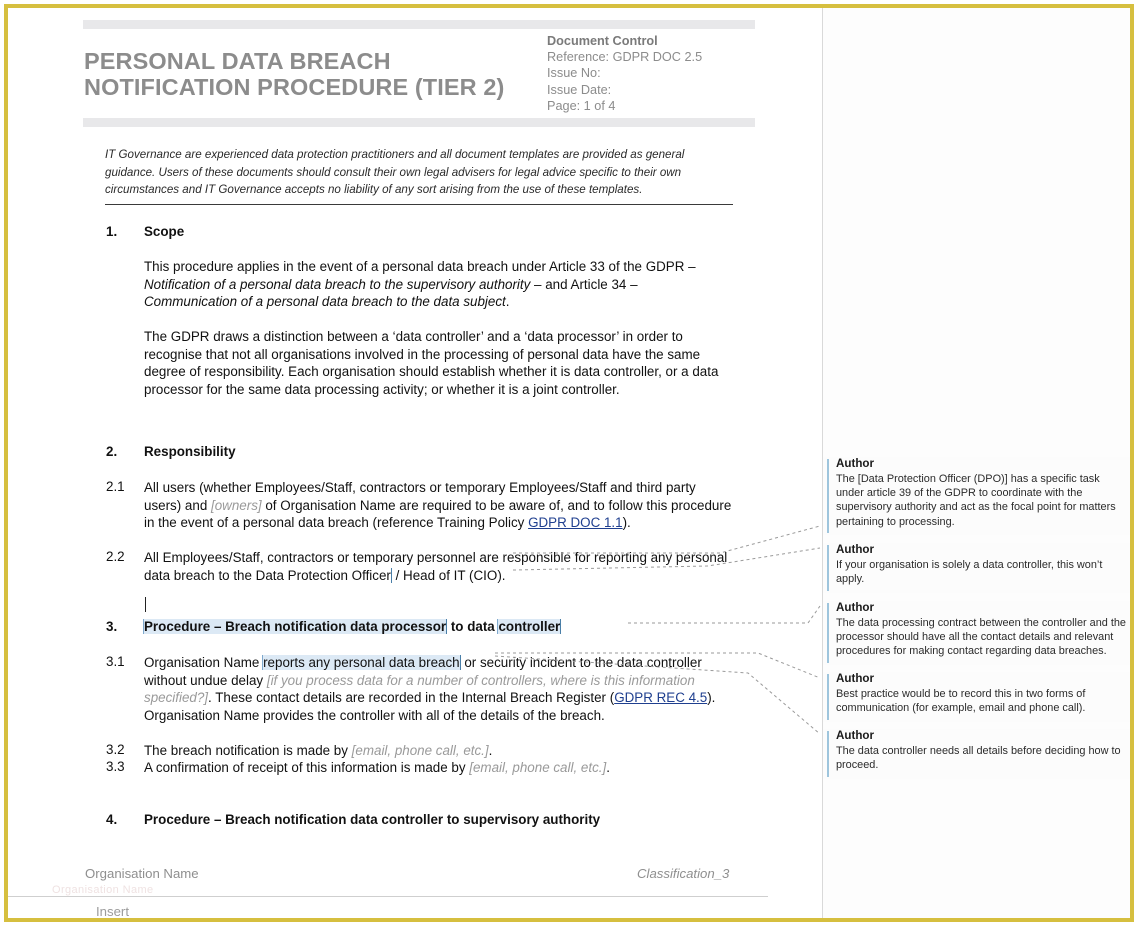  What do you see at coordinates (115, 661) in the screenshot?
I see `clause-3-1-number: 3.1` at bounding box center [115, 661].